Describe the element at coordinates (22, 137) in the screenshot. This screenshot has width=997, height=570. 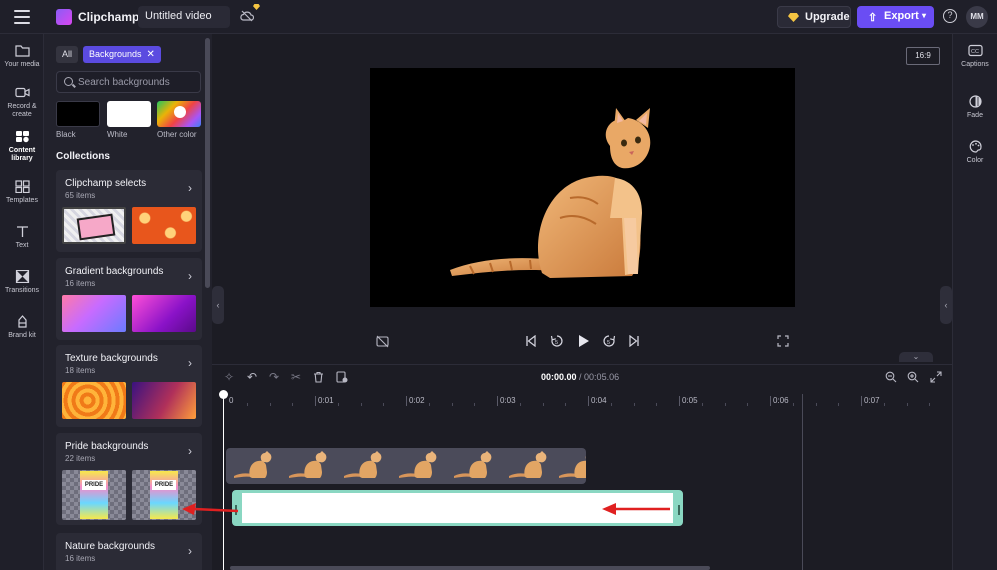
I see `content-library-icon` at that location.